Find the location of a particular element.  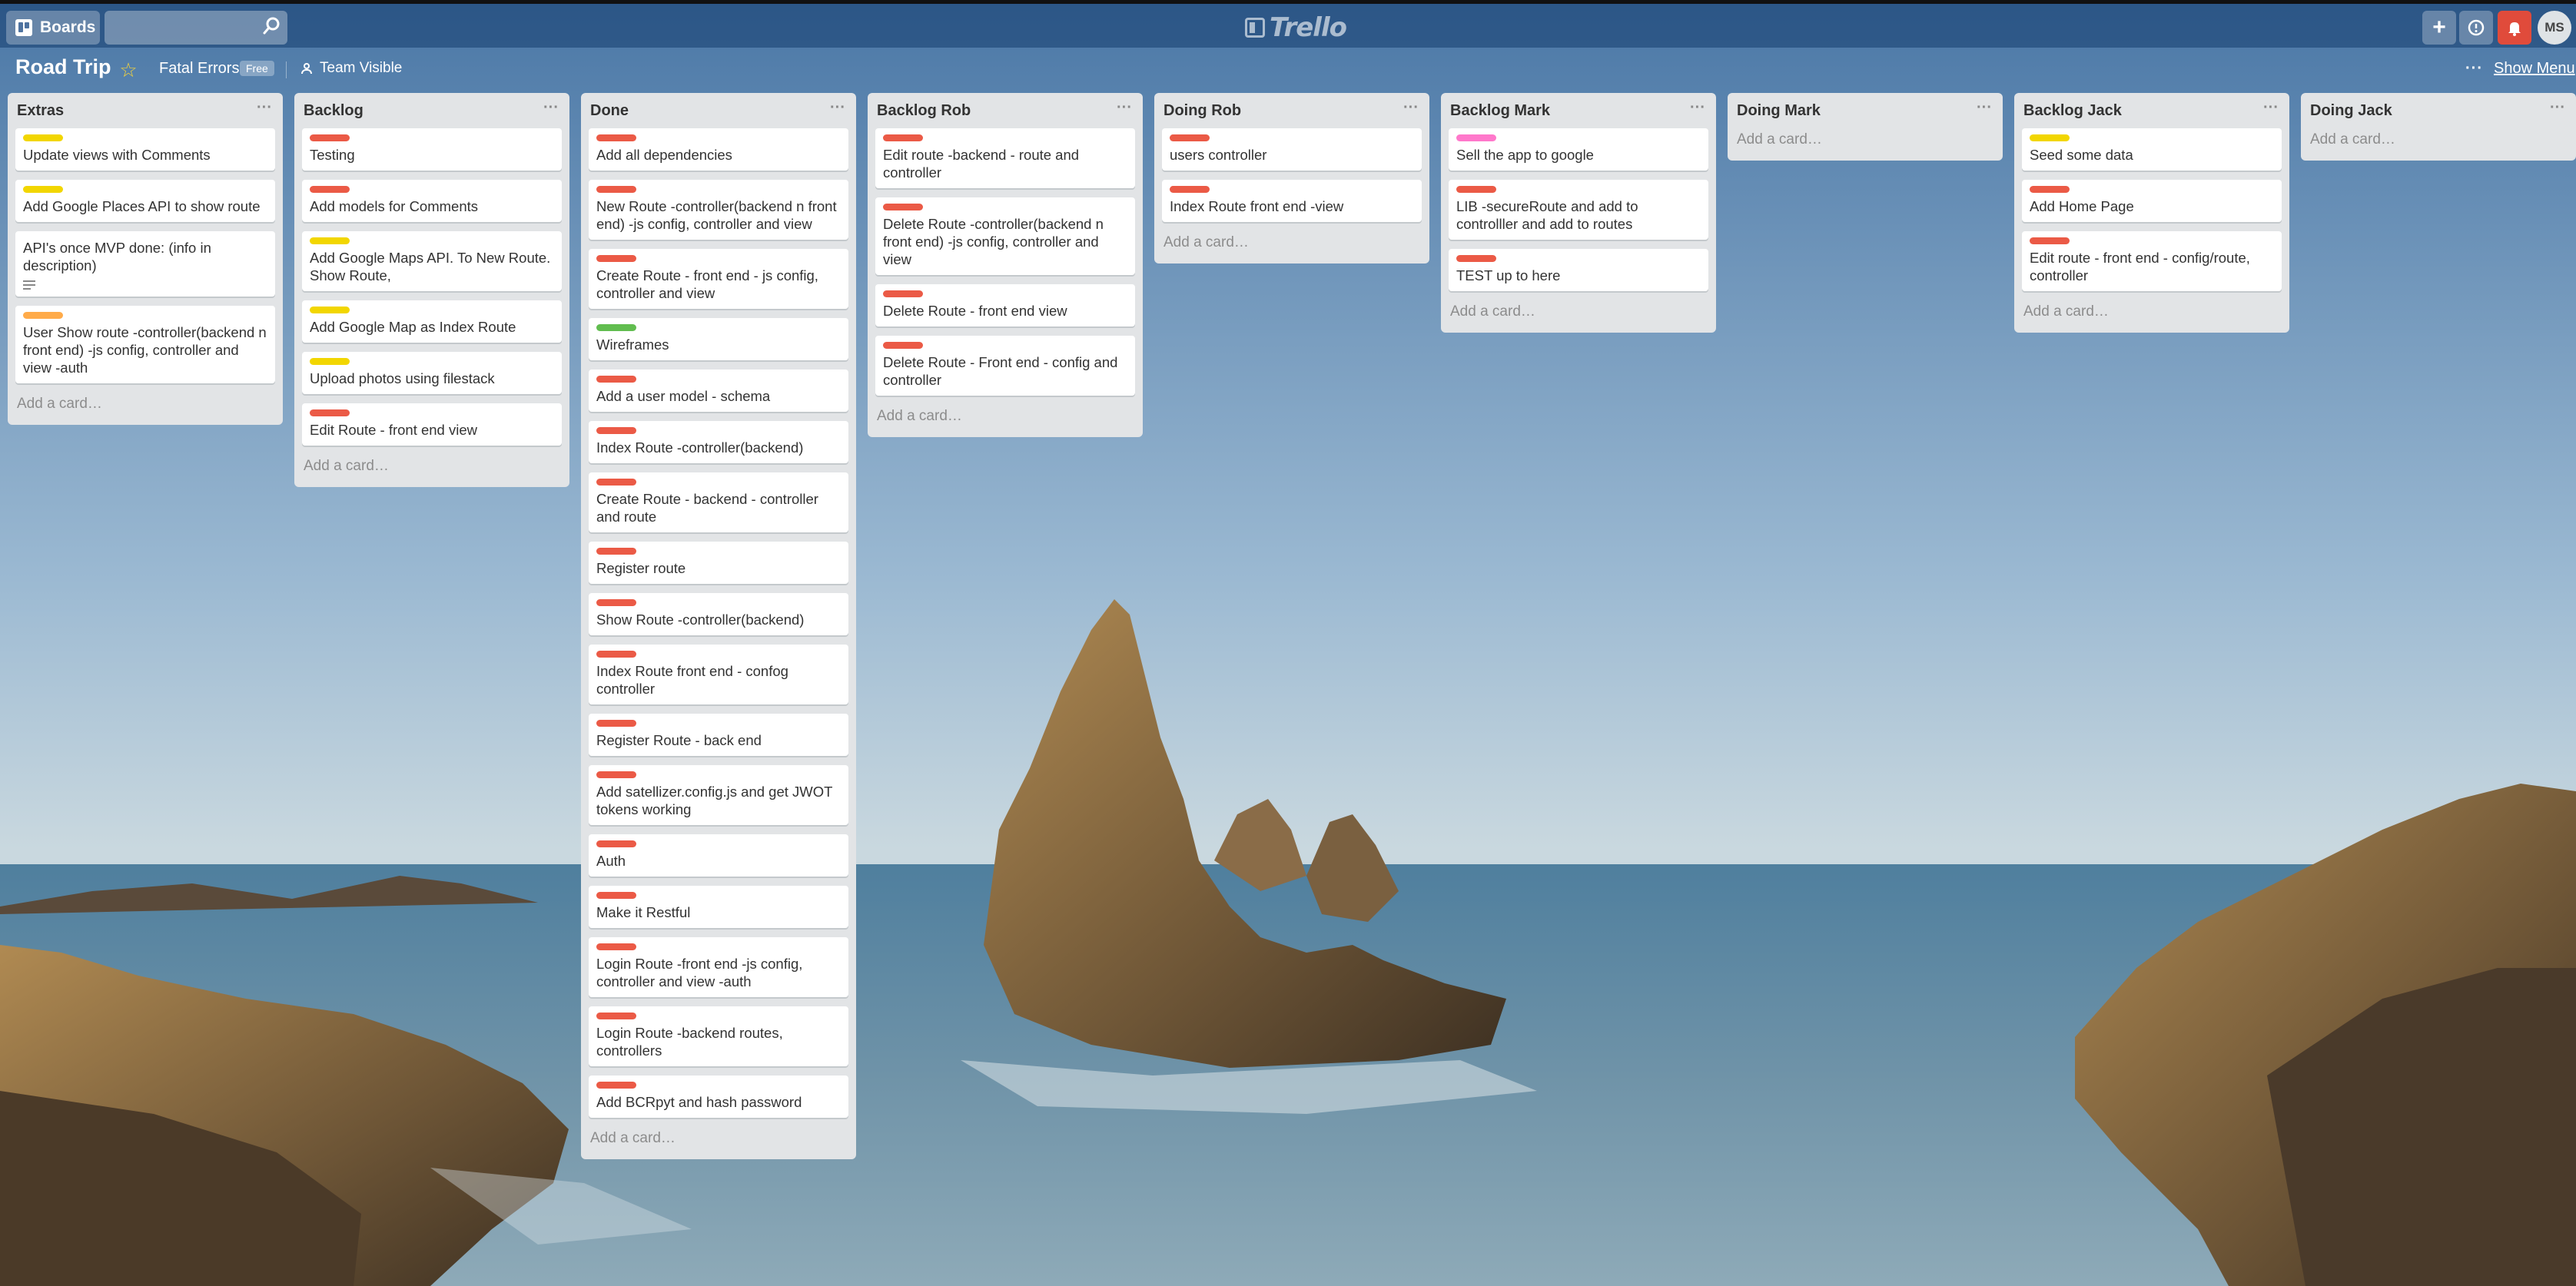

card: Edit Route - front end view is located at coordinates (432, 424).